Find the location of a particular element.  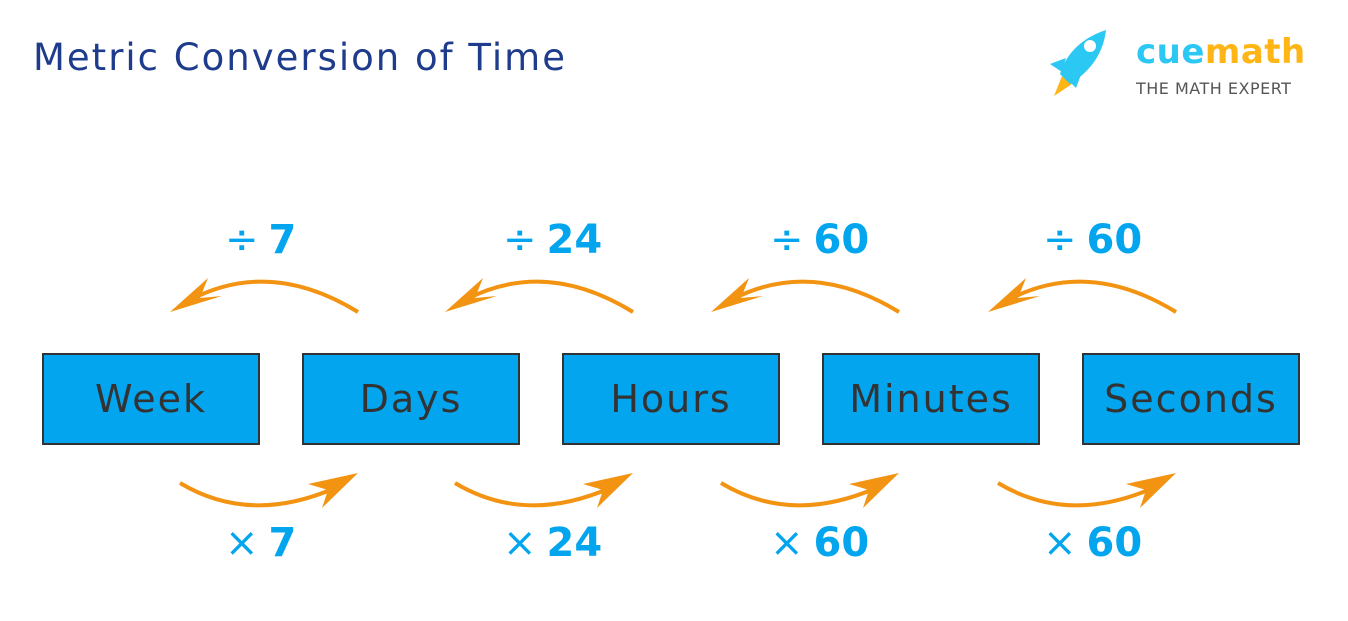

unit-box-seconds: Seconds is located at coordinates (1191, 399).